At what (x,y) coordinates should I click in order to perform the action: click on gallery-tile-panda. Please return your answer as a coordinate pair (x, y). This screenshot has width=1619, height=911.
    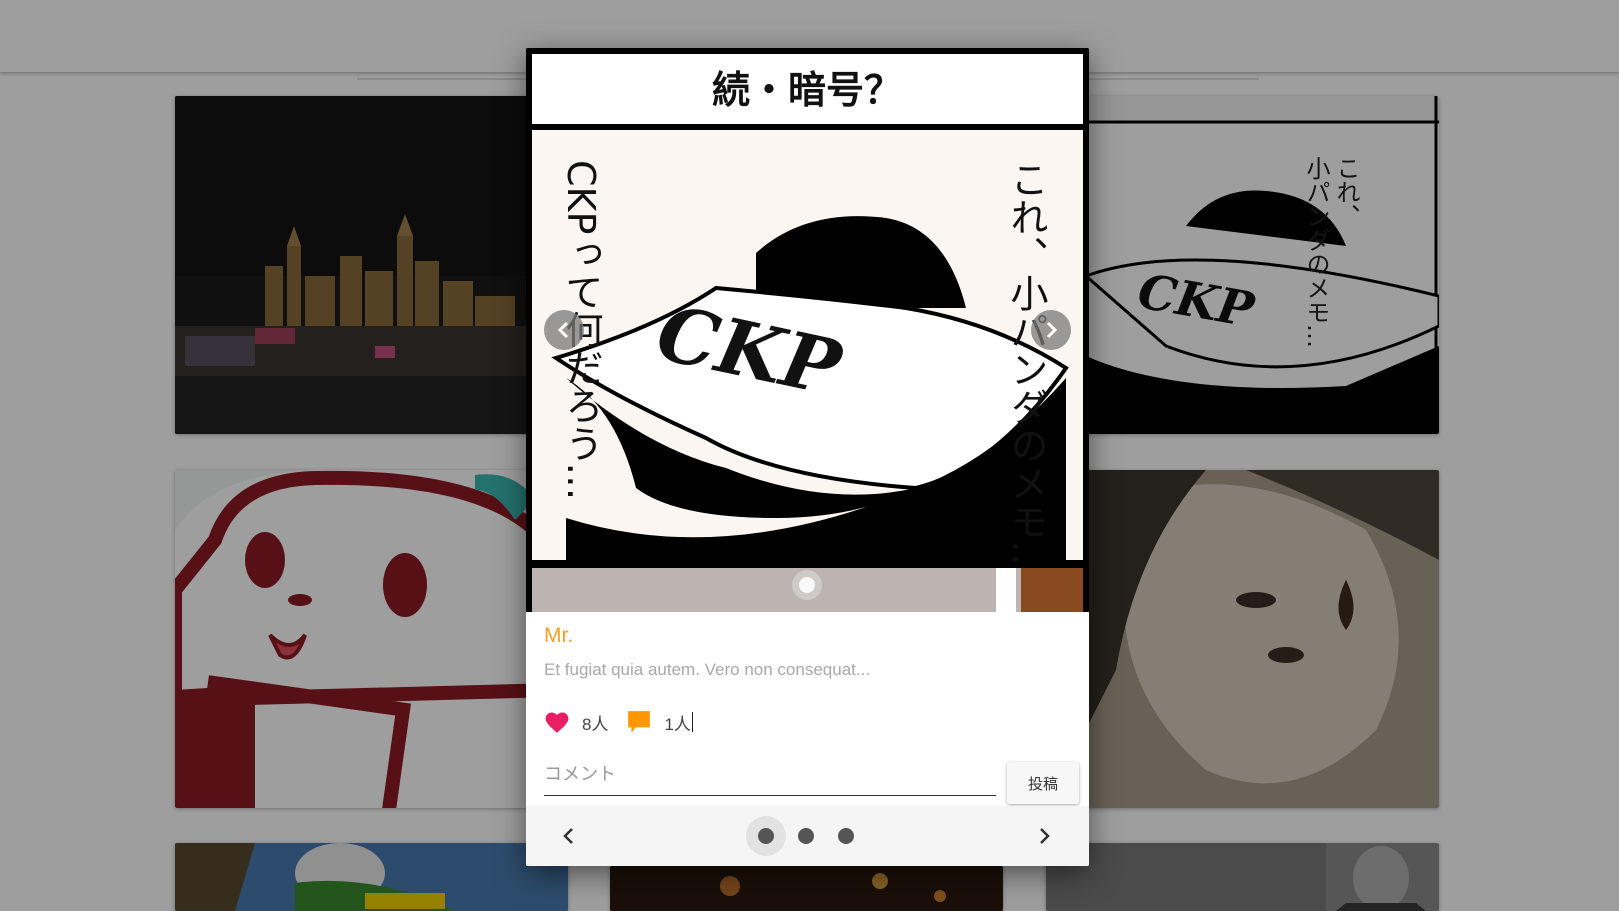
    Looking at the image, I should click on (371, 639).